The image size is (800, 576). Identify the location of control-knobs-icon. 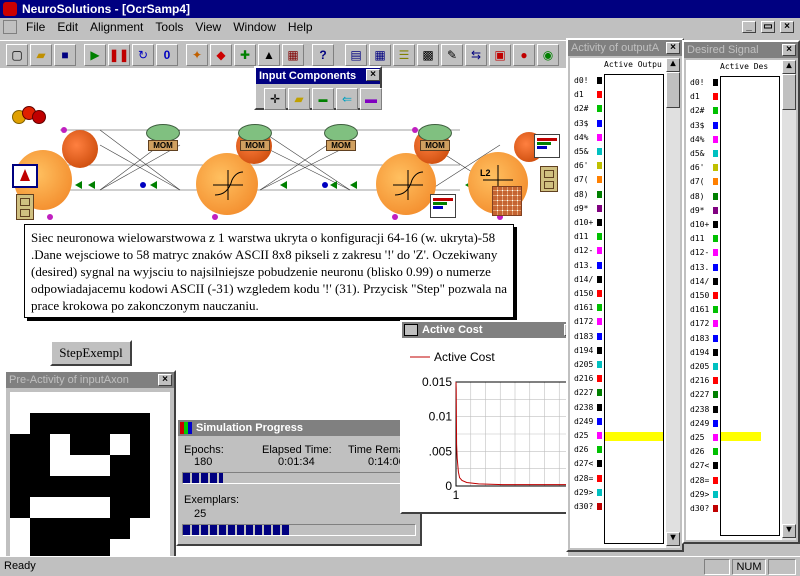
(29, 115).